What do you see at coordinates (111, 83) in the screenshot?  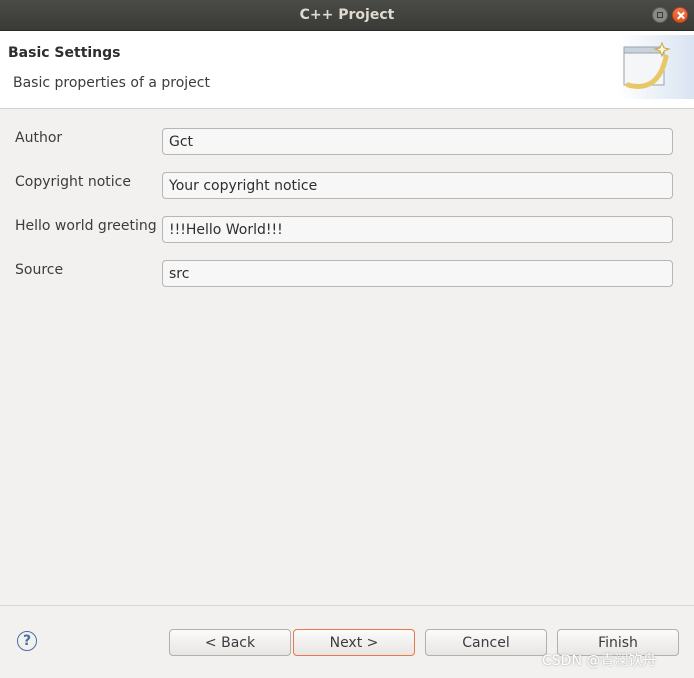 I see `page-description: Basic properties of a project` at bounding box center [111, 83].